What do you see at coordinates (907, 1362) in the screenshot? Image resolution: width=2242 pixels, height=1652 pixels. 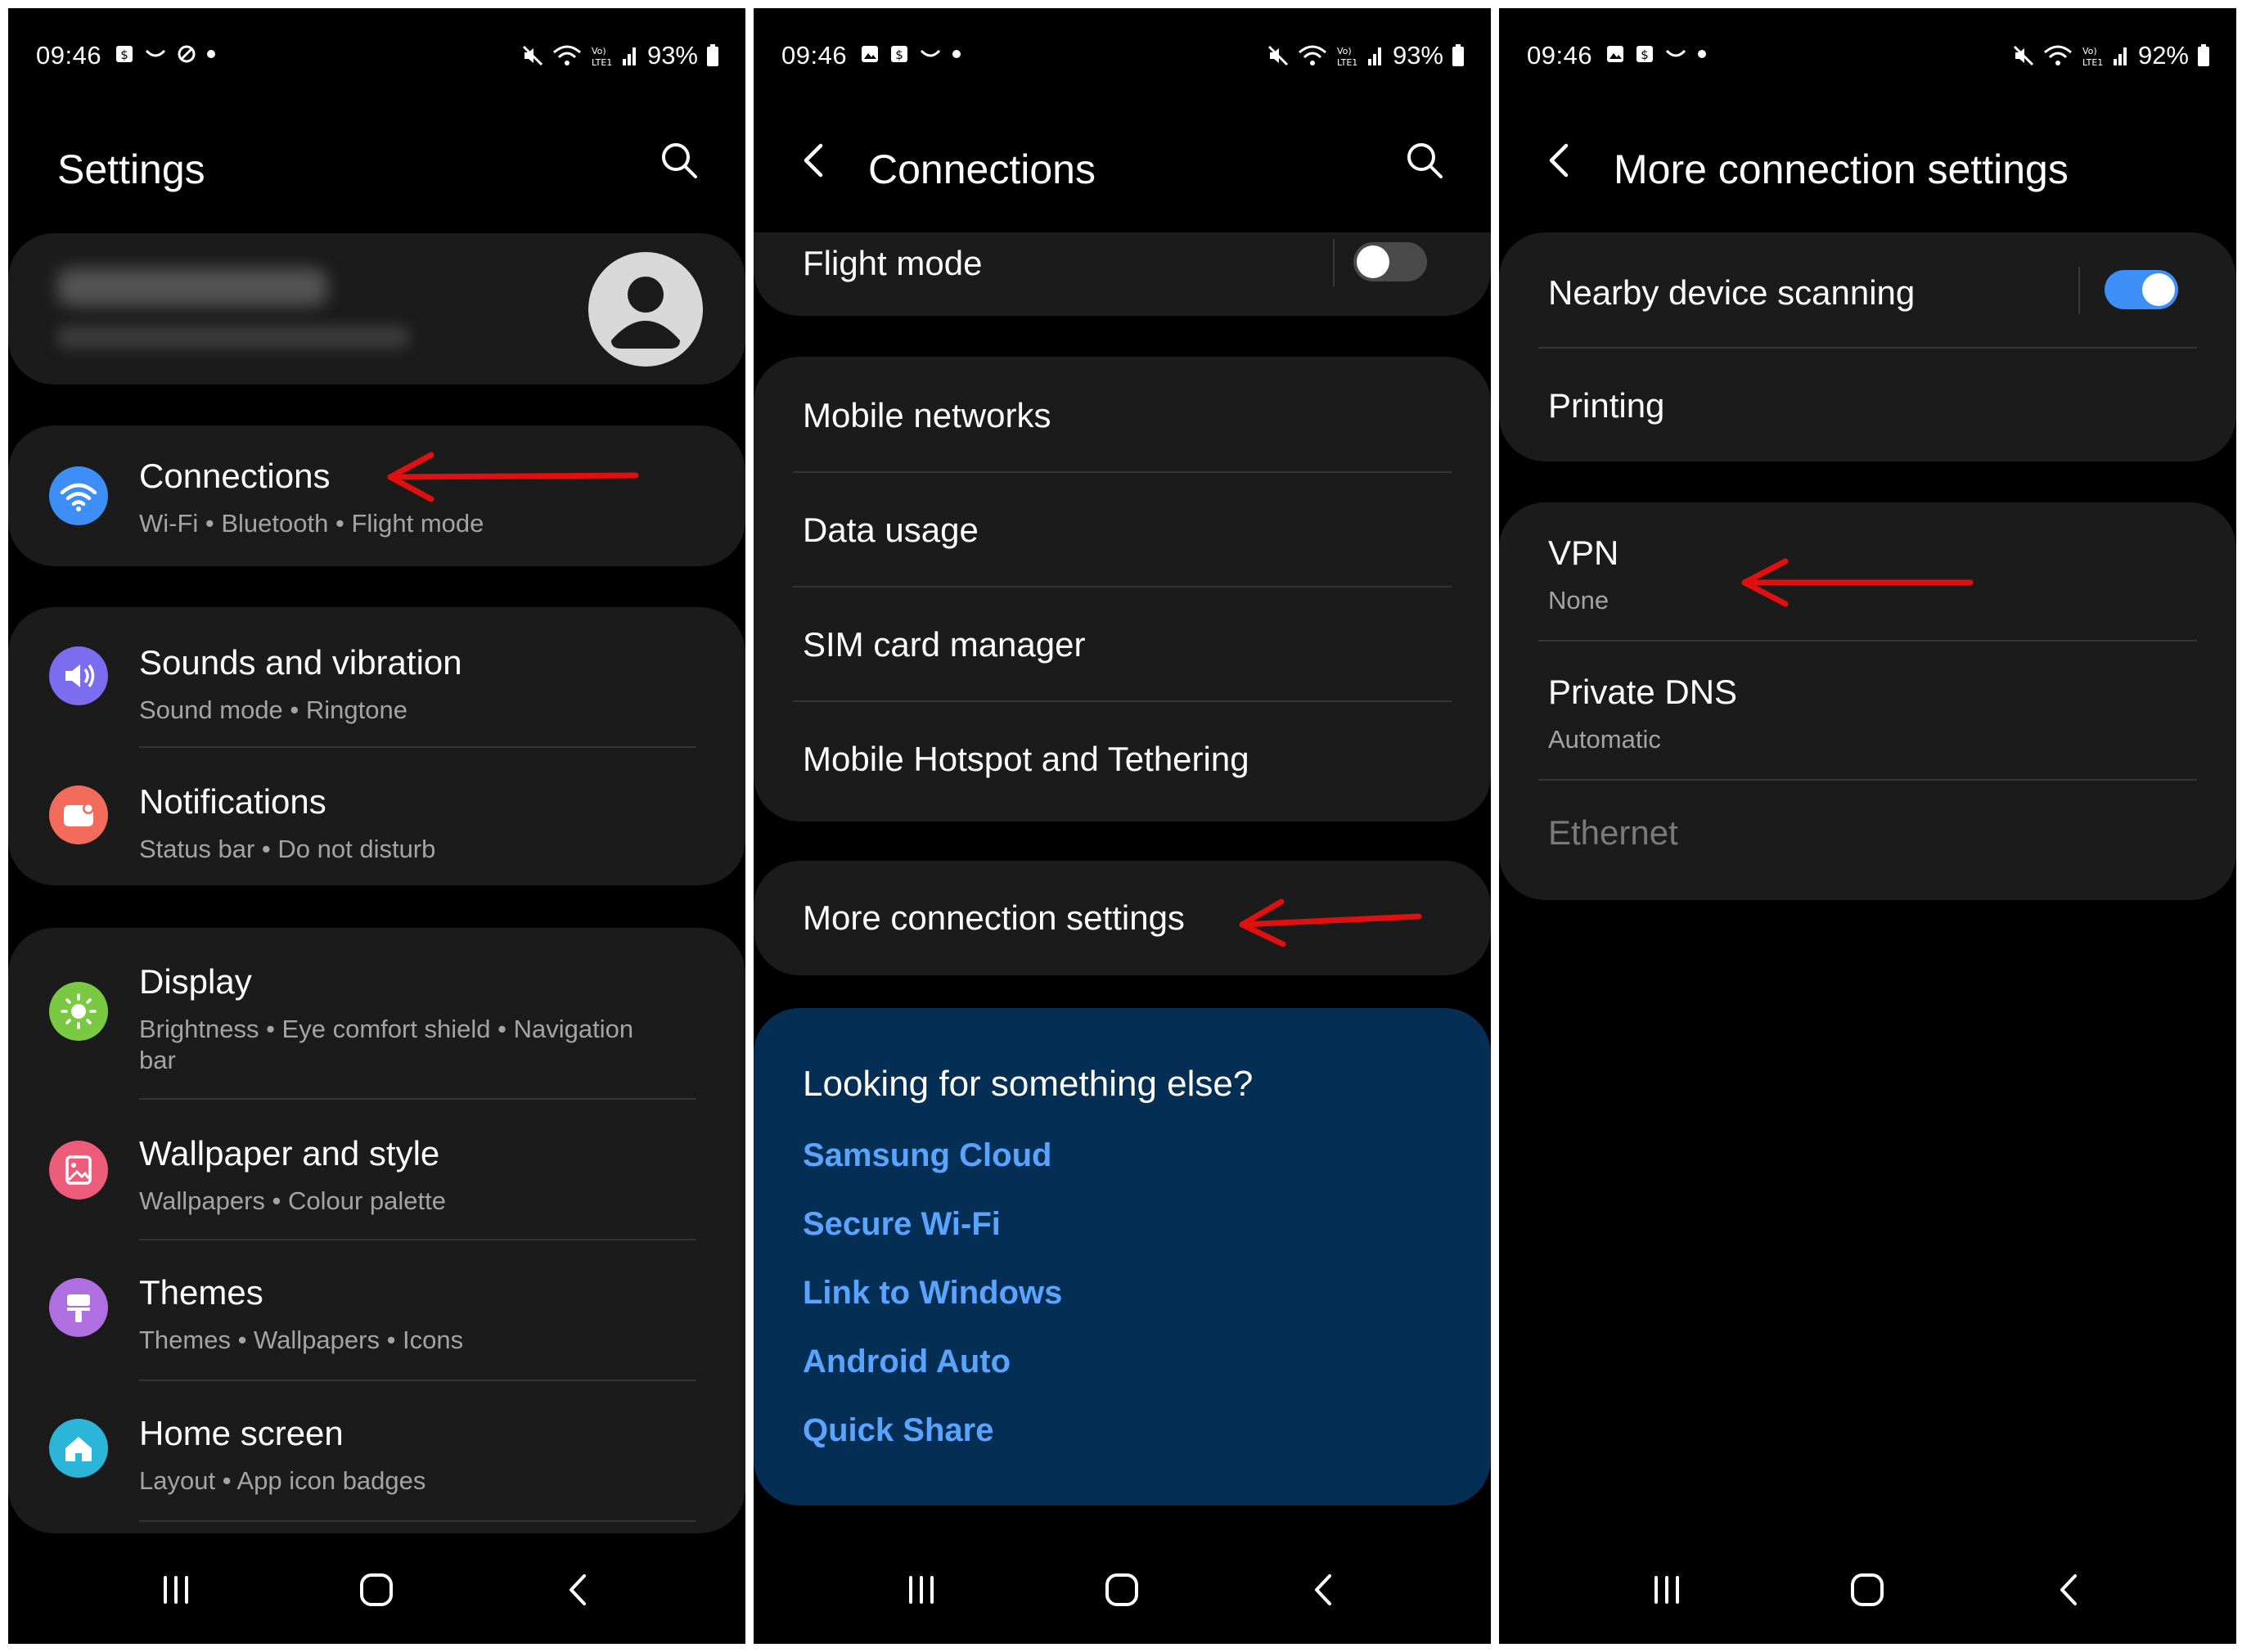 I see `link-android-auto: Android Auto` at bounding box center [907, 1362].